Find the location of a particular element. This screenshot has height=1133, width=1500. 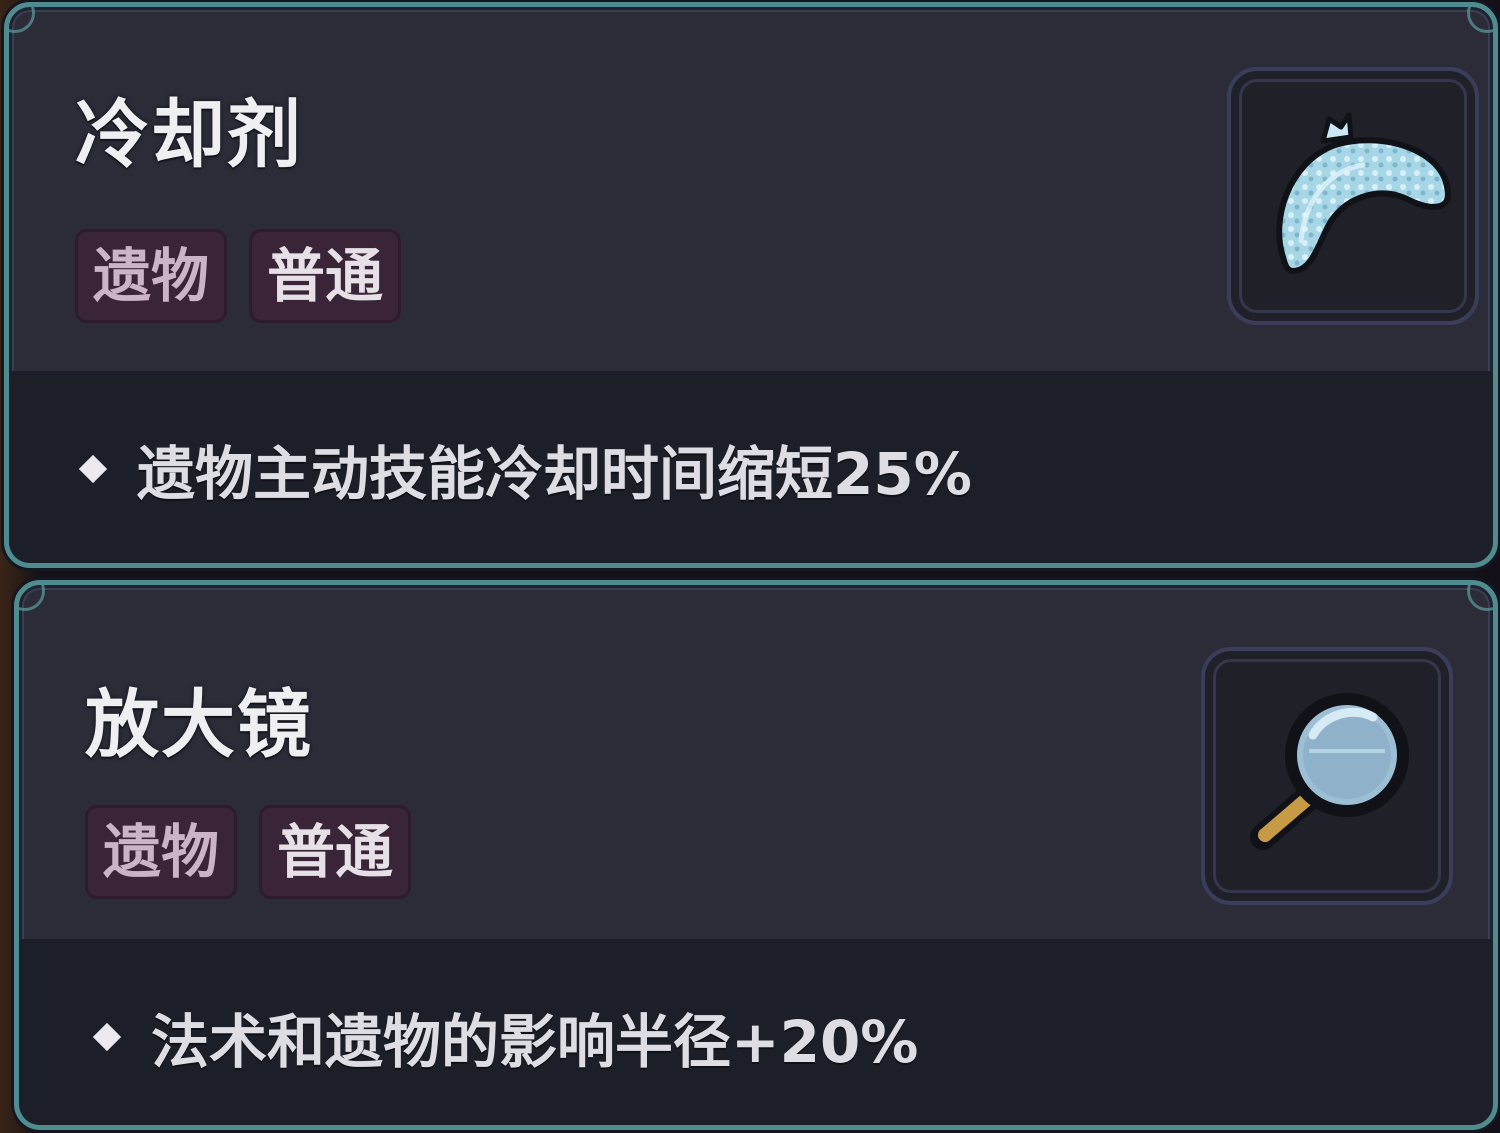

magnifying-glass-icon is located at coordinates (1329, 771).